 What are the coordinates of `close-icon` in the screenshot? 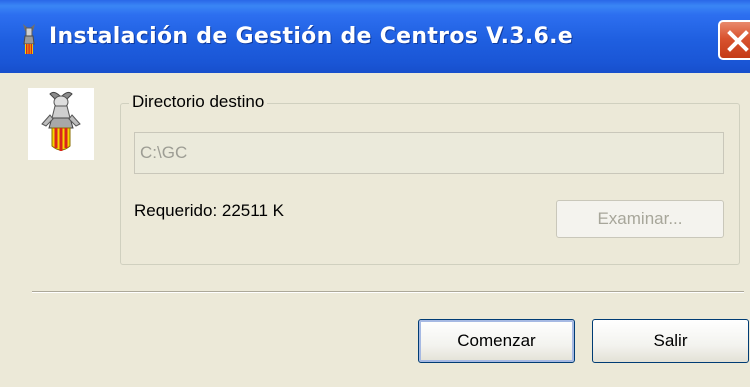 It's located at (738, 41).